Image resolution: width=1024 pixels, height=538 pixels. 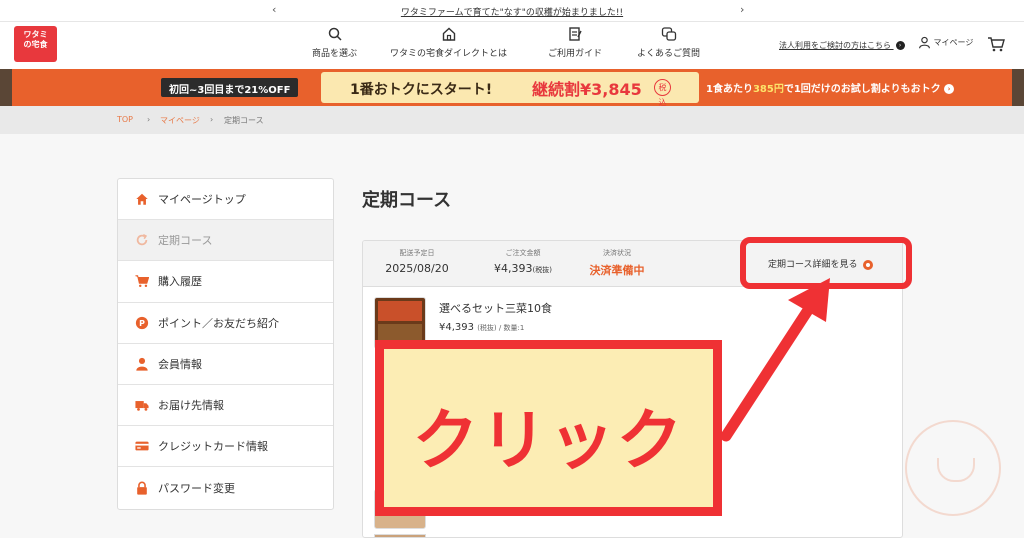 I want to click on logo-text-line1: ワタミ, so click(x=35, y=34).